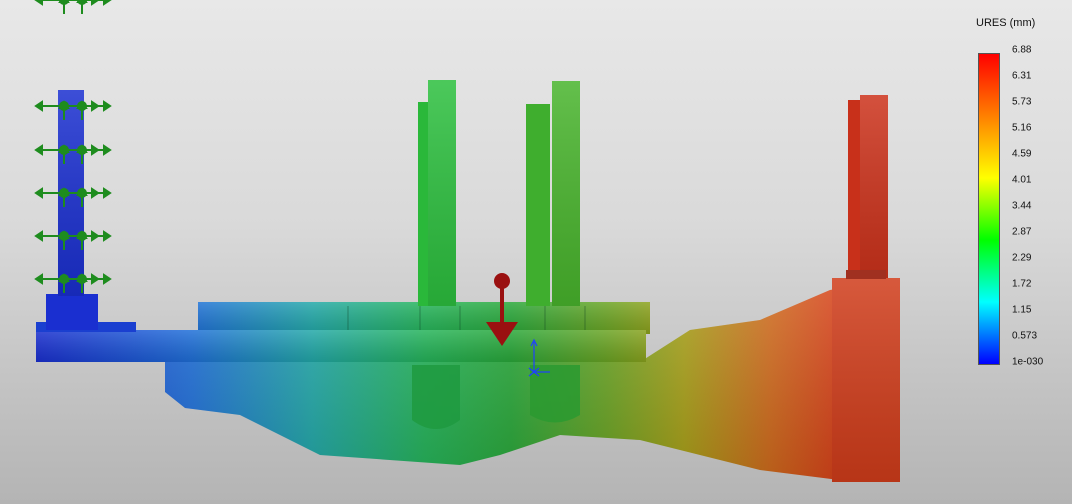 The image size is (1072, 504). Describe the element at coordinates (1022, 310) in the screenshot. I see `legend-tick: 1.15` at that location.